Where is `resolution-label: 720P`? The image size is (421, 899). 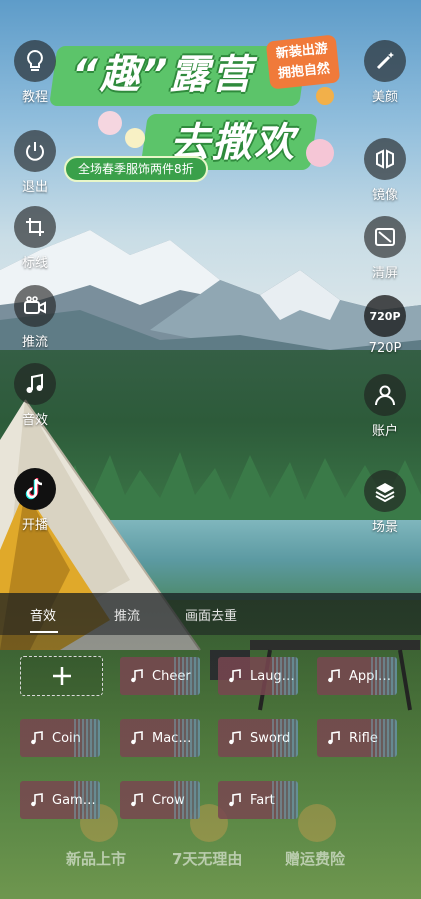 resolution-label: 720P is located at coordinates (385, 348).